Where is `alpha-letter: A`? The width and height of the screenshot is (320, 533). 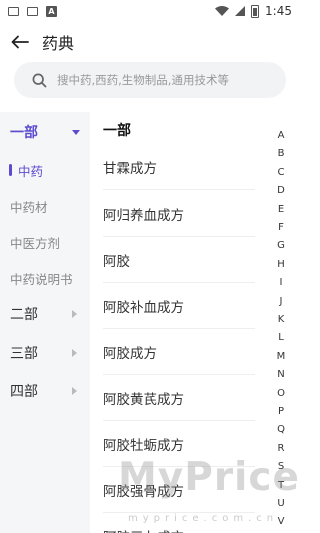
alpha-letter: A is located at coordinates (281, 136).